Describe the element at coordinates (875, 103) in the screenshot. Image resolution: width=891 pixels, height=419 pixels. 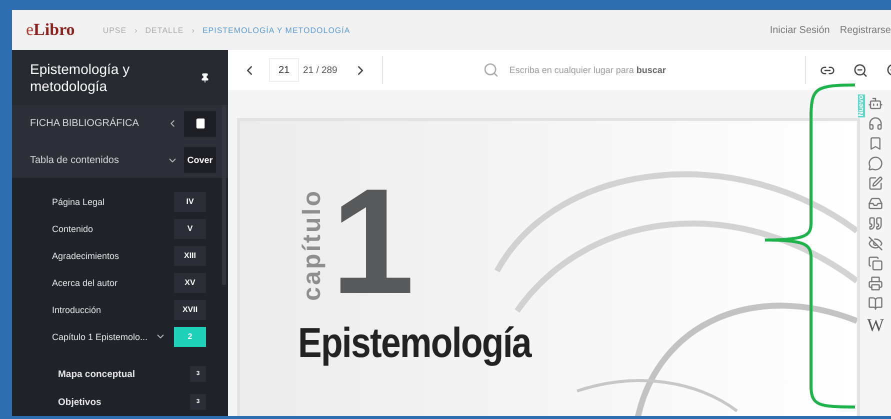
I see `bot-icon` at that location.